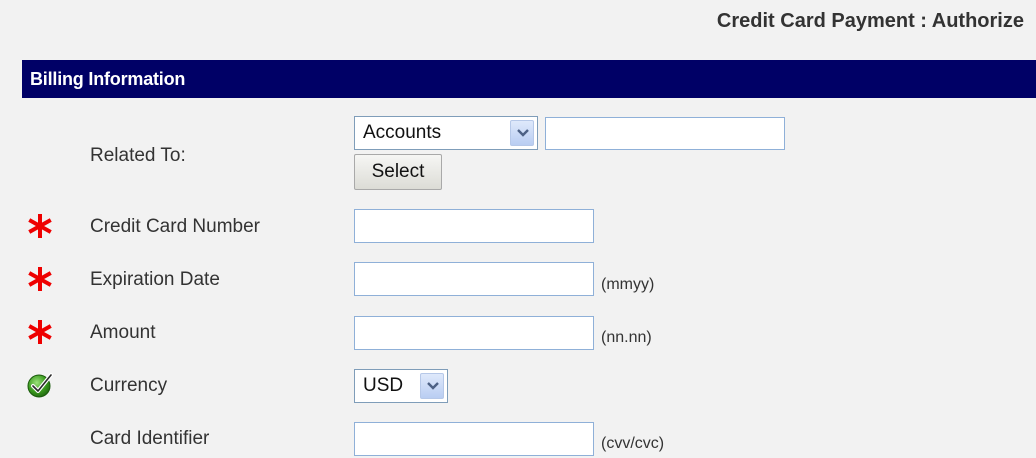 This screenshot has height=458, width=1036. What do you see at coordinates (40, 385) in the screenshot?
I see `green-check-icon` at bounding box center [40, 385].